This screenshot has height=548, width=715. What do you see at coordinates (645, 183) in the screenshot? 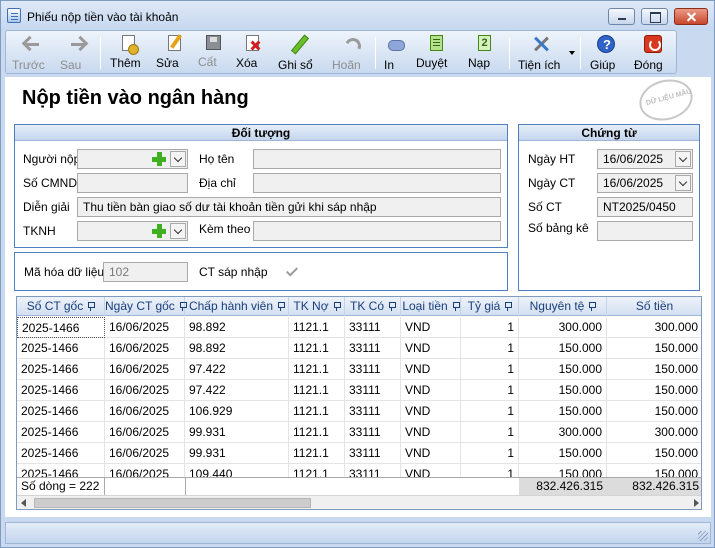
I see `ngay-ct-picker: 16/06/2025` at bounding box center [645, 183].